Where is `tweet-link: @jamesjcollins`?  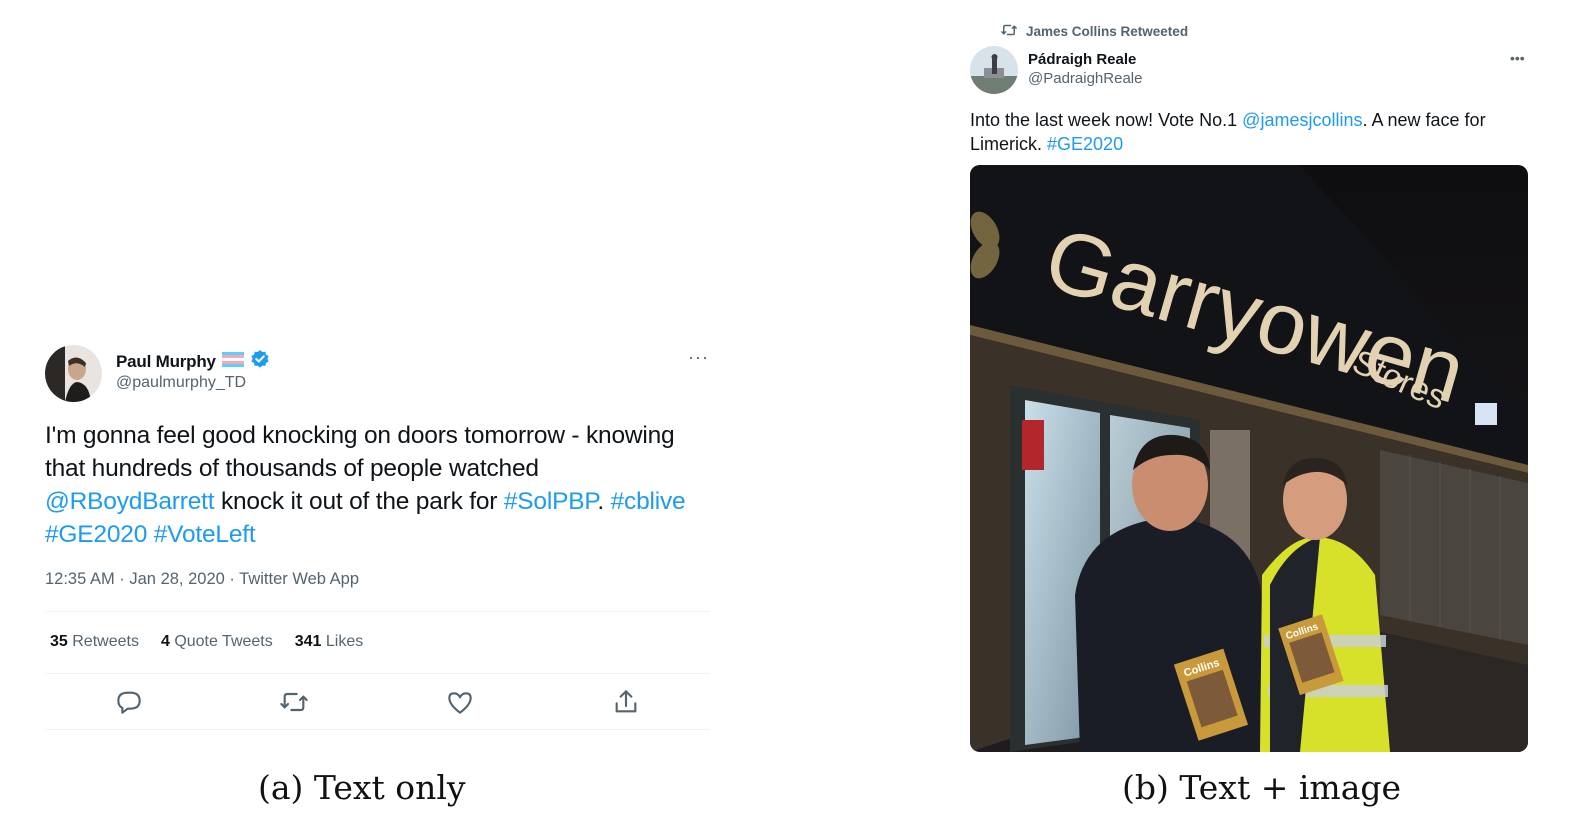 tweet-link: @jamesjcollins is located at coordinates (1302, 120).